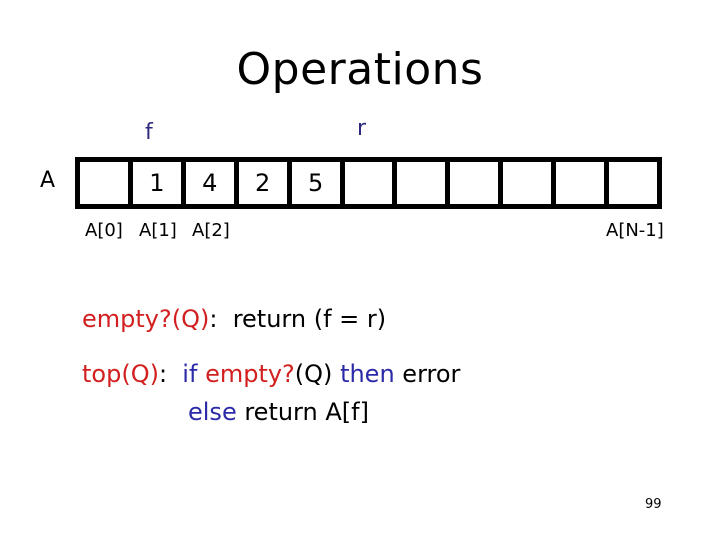  I want to click on code-line-else: else return A[f], so click(278, 412).